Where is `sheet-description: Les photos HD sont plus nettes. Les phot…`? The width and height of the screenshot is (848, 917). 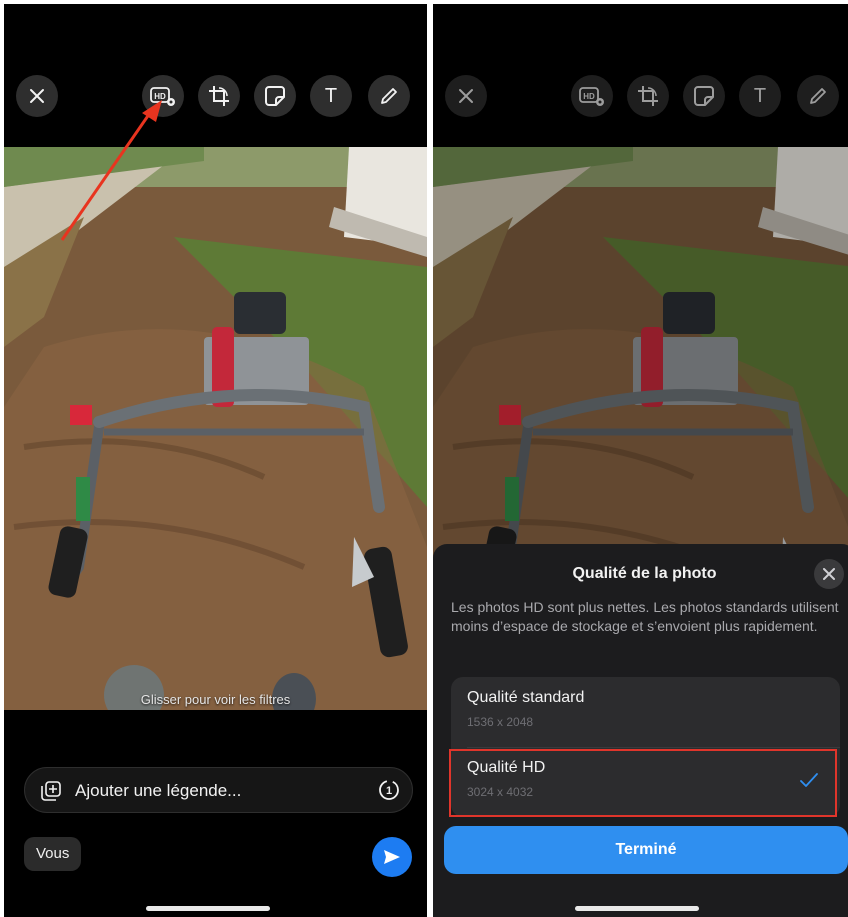
sheet-description: Les photos HD sont plus nettes. Les phot… is located at coordinates (645, 616).